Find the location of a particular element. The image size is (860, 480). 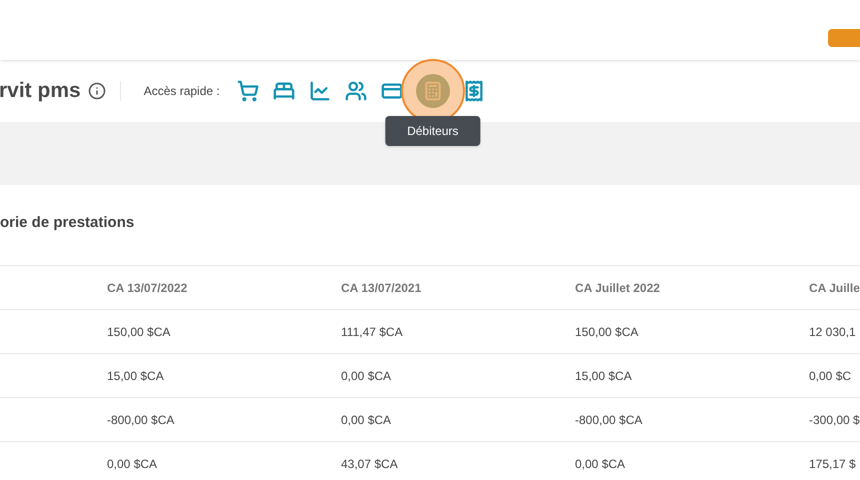

receipt-icon is located at coordinates (473, 91).